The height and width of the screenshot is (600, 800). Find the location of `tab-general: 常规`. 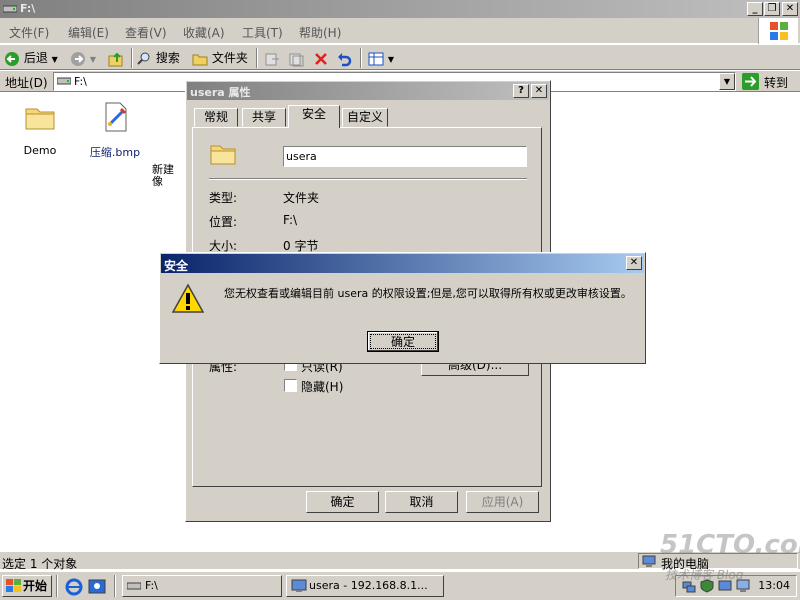

tab-general: 常规 is located at coordinates (216, 117).